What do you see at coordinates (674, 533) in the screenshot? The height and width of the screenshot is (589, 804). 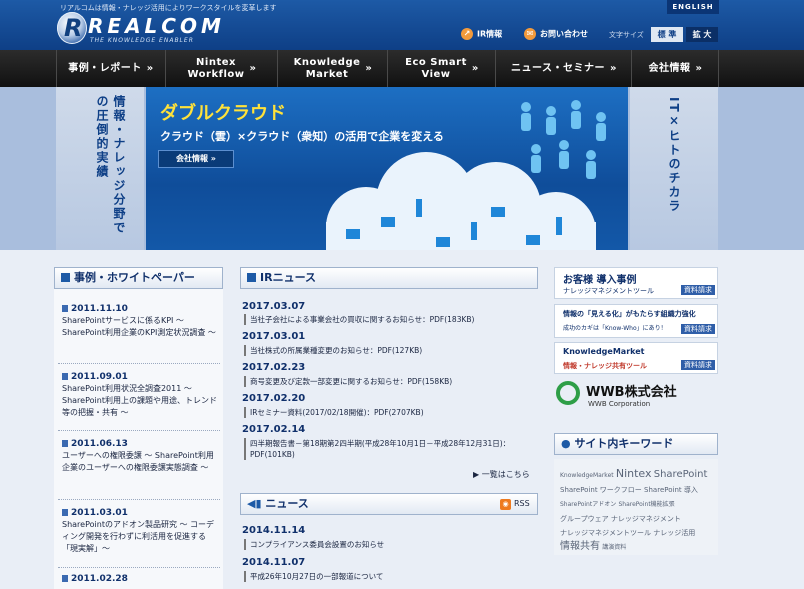 I see `keyword-link: ナレッジ活用` at bounding box center [674, 533].